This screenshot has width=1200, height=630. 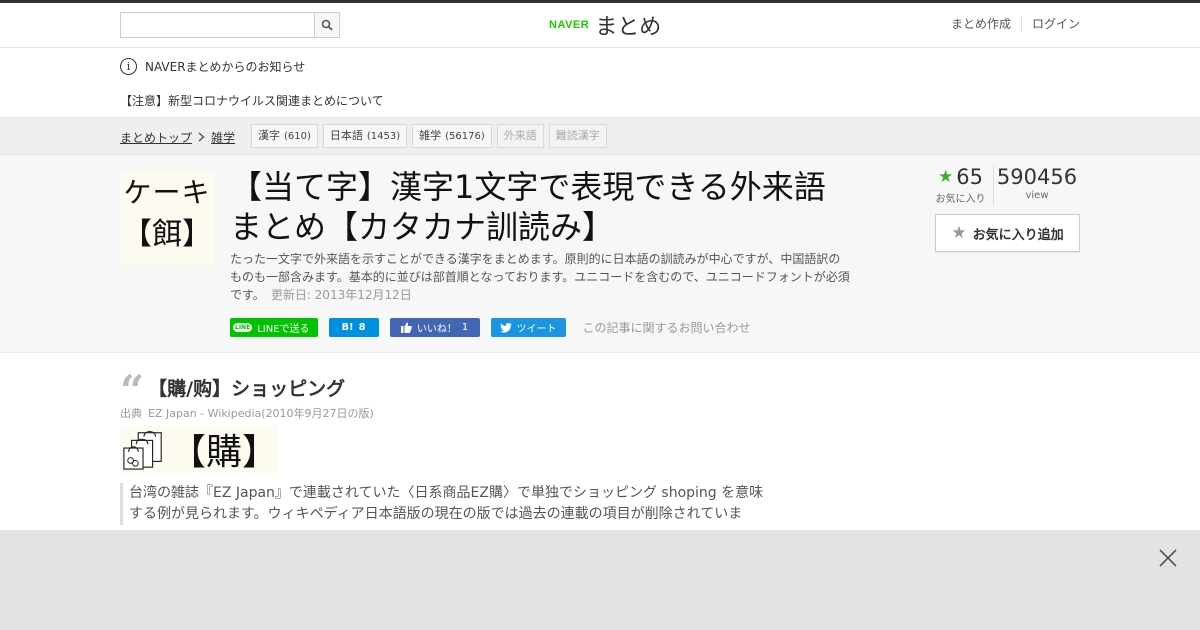 I want to click on tag-kanji: 漢字 (610), so click(x=284, y=136).